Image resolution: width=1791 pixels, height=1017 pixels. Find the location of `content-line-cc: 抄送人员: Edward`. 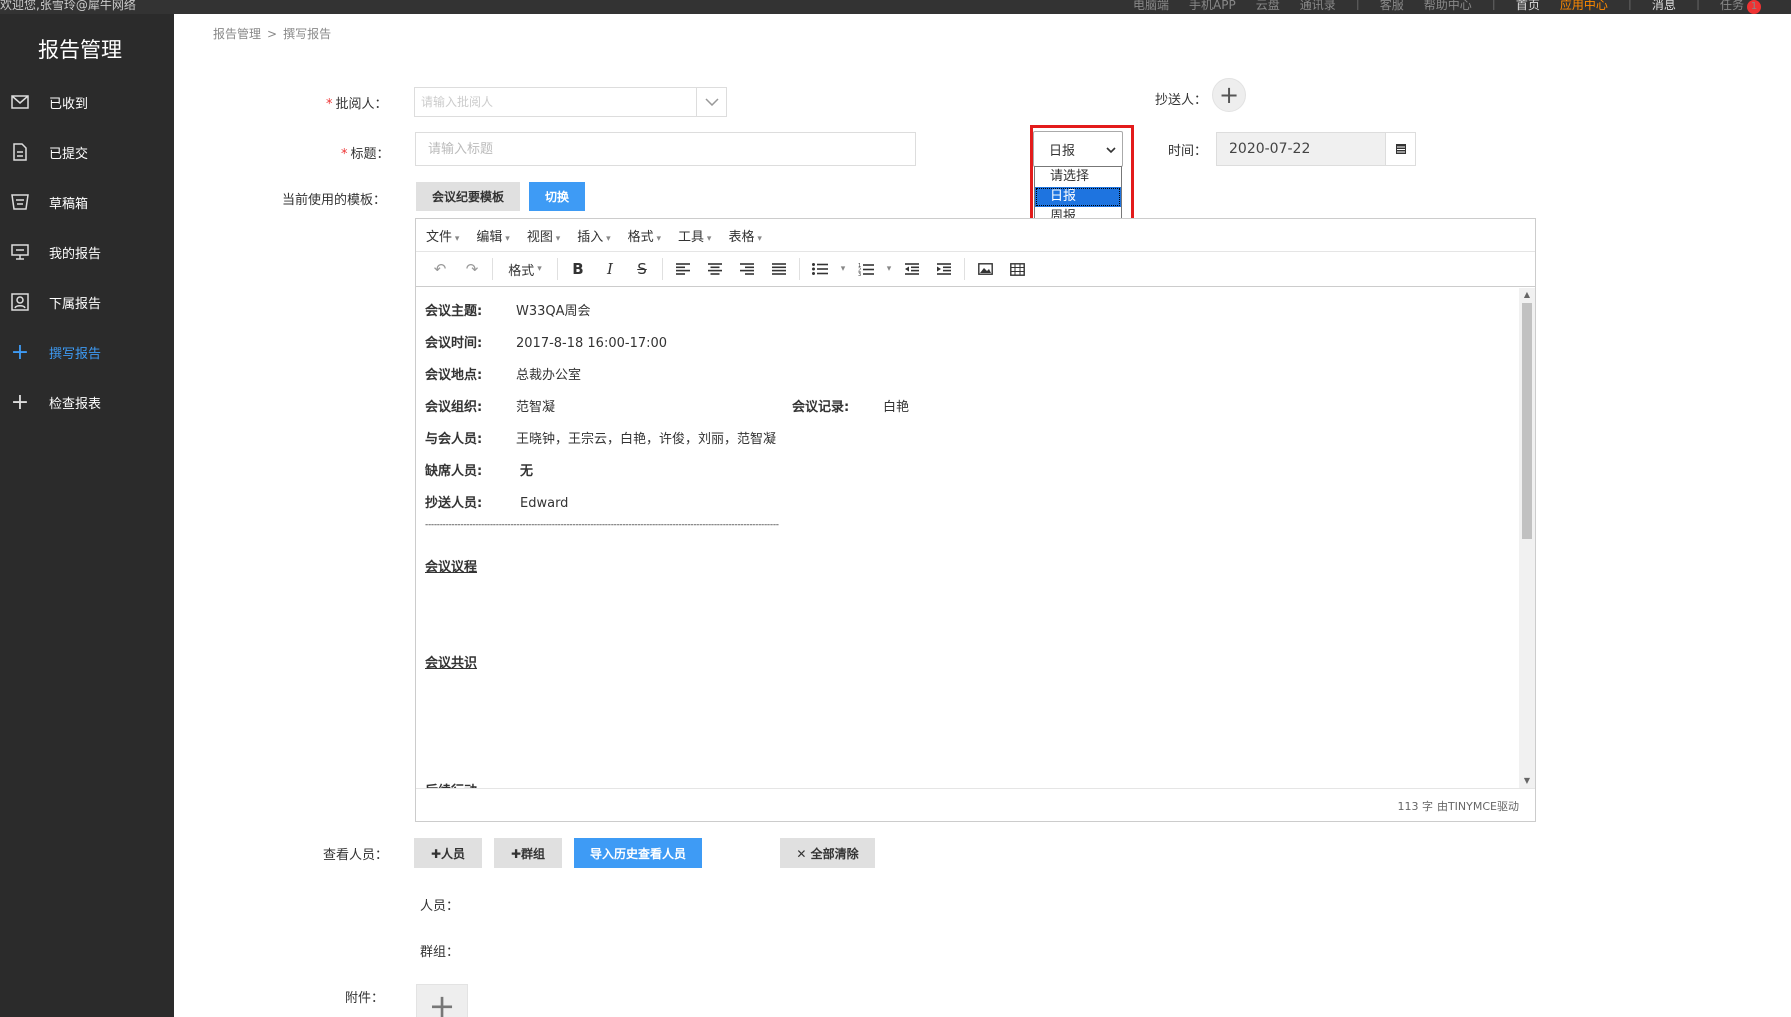

content-line-cc: 抄送人员: Edward is located at coordinates (496, 501).